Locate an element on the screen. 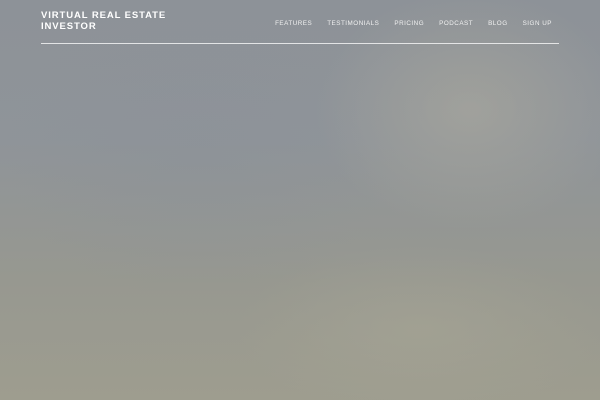  nav-link-podcast: PODCAST is located at coordinates (456, 23).